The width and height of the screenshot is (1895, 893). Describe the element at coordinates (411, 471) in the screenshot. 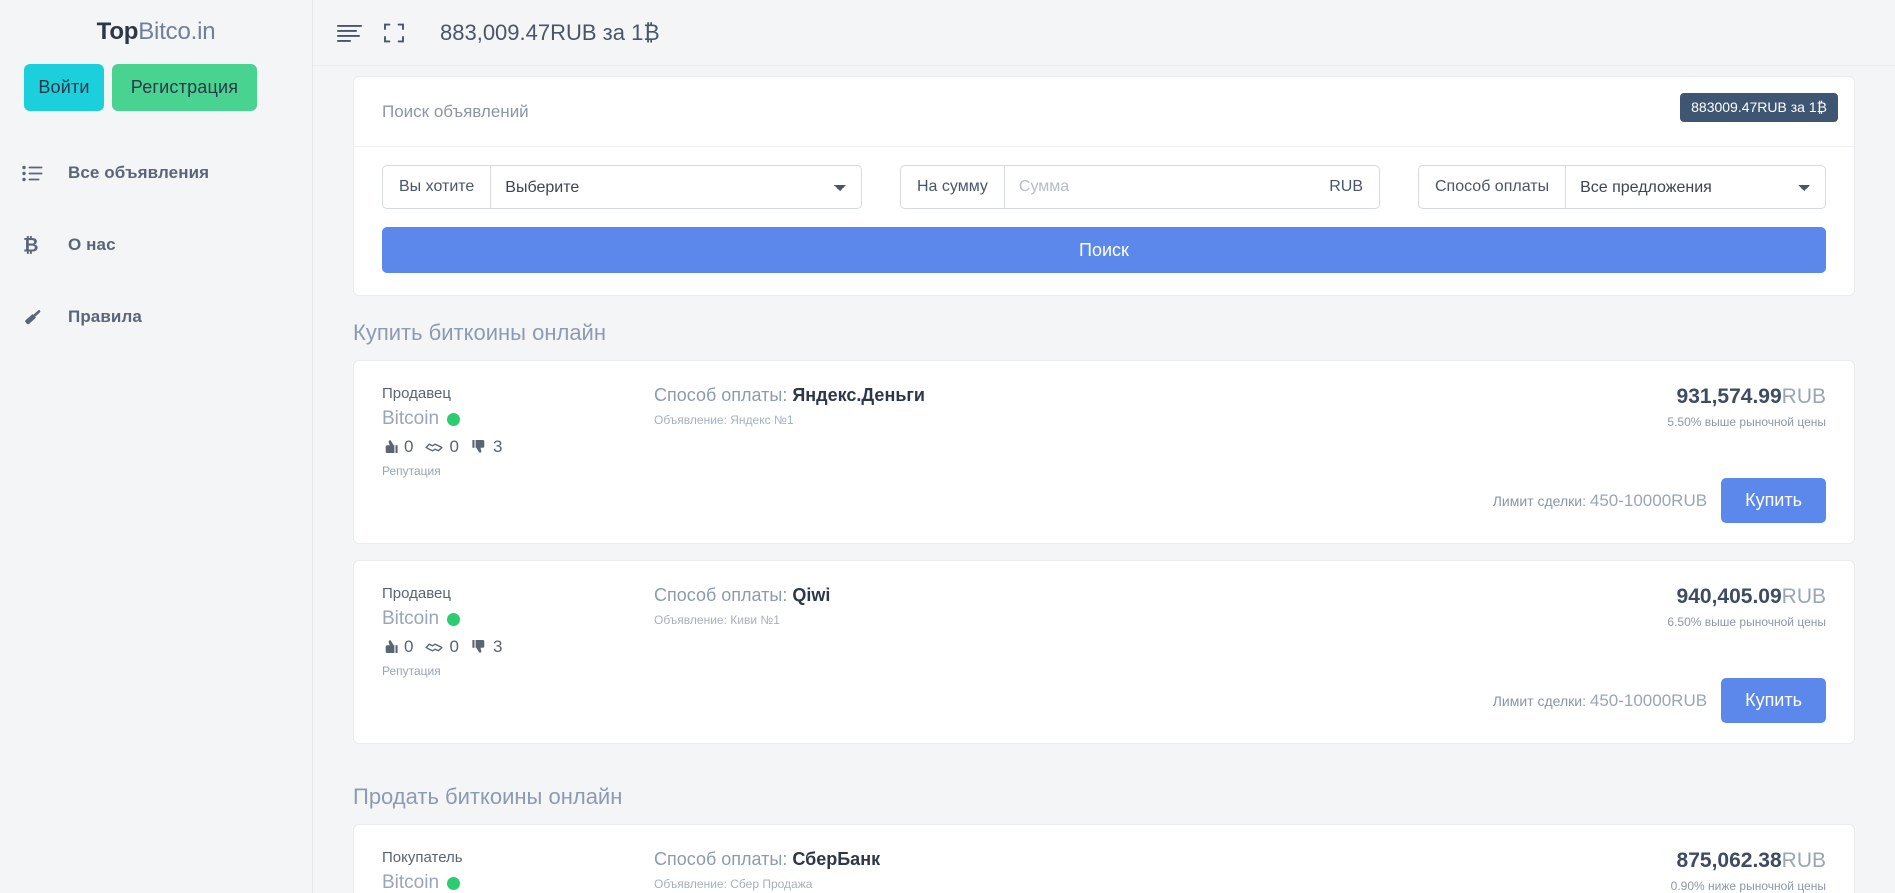

I see `reputation-label: Репутация` at that location.